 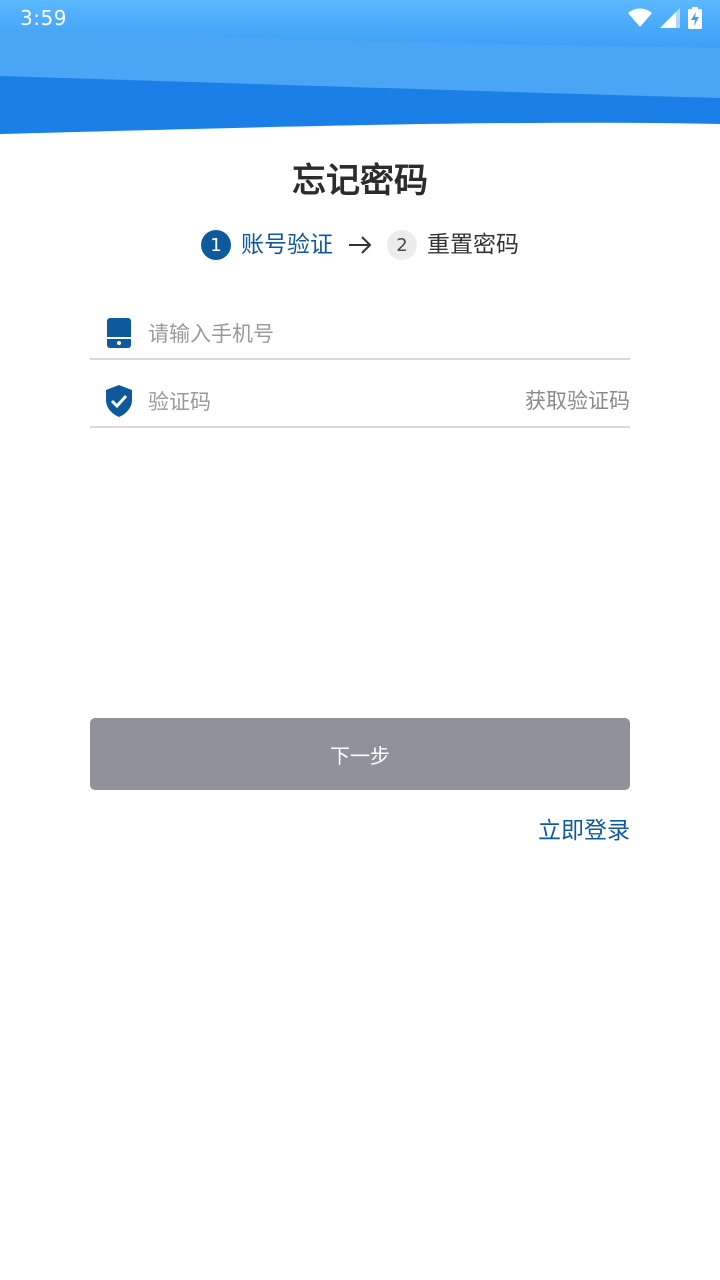 What do you see at coordinates (119, 401) in the screenshot?
I see `shield-check-icon` at bounding box center [119, 401].